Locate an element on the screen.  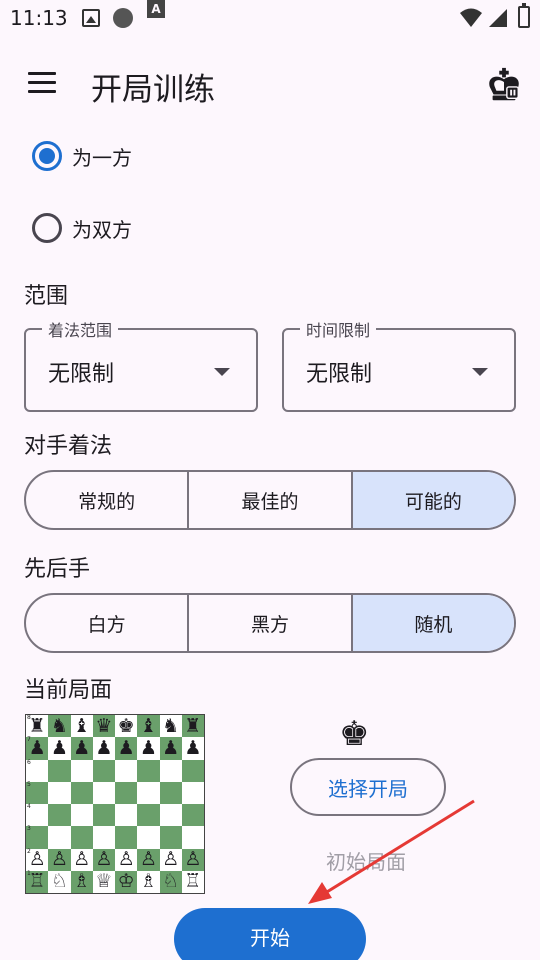
radio-button is located at coordinates (47, 228).